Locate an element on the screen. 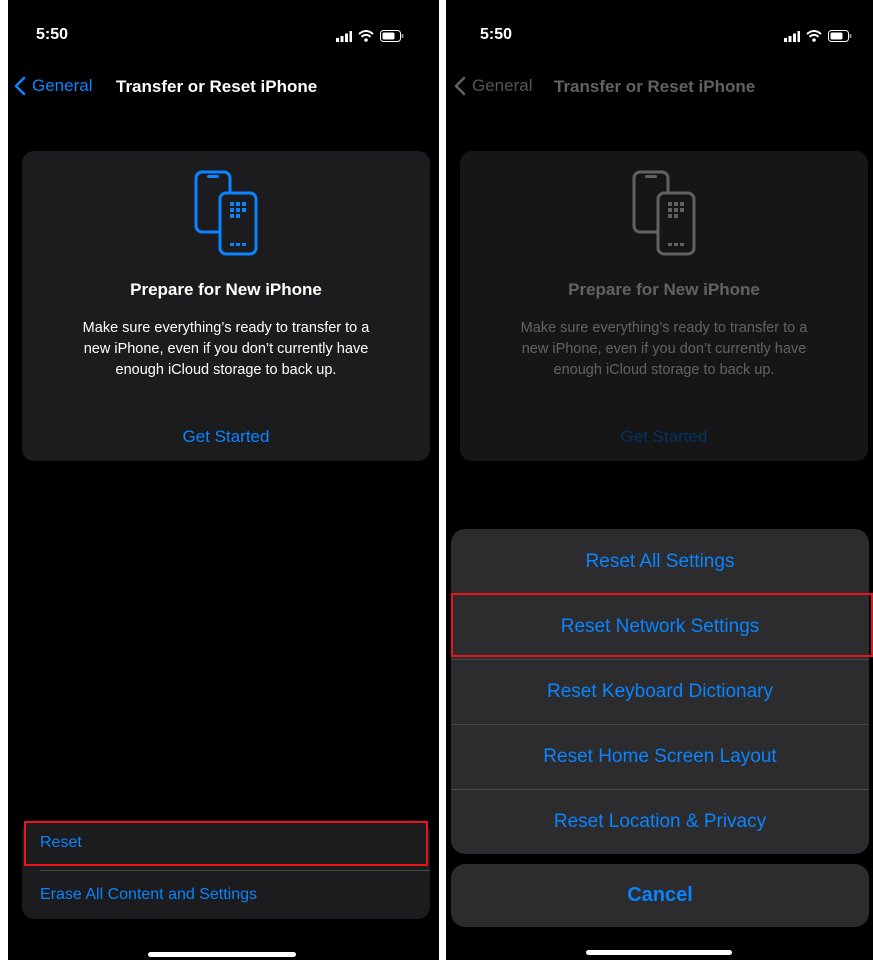  wifi-icon is located at coordinates (366, 36).